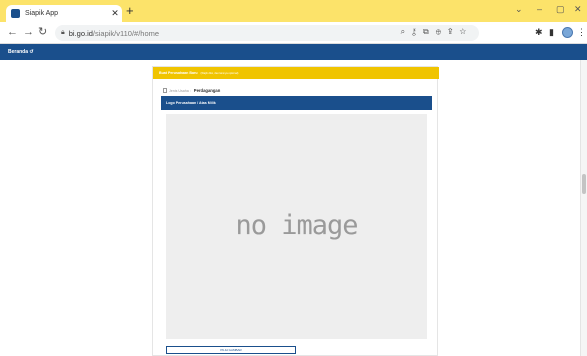  I want to click on url-host: bi.go.id, so click(80, 33).